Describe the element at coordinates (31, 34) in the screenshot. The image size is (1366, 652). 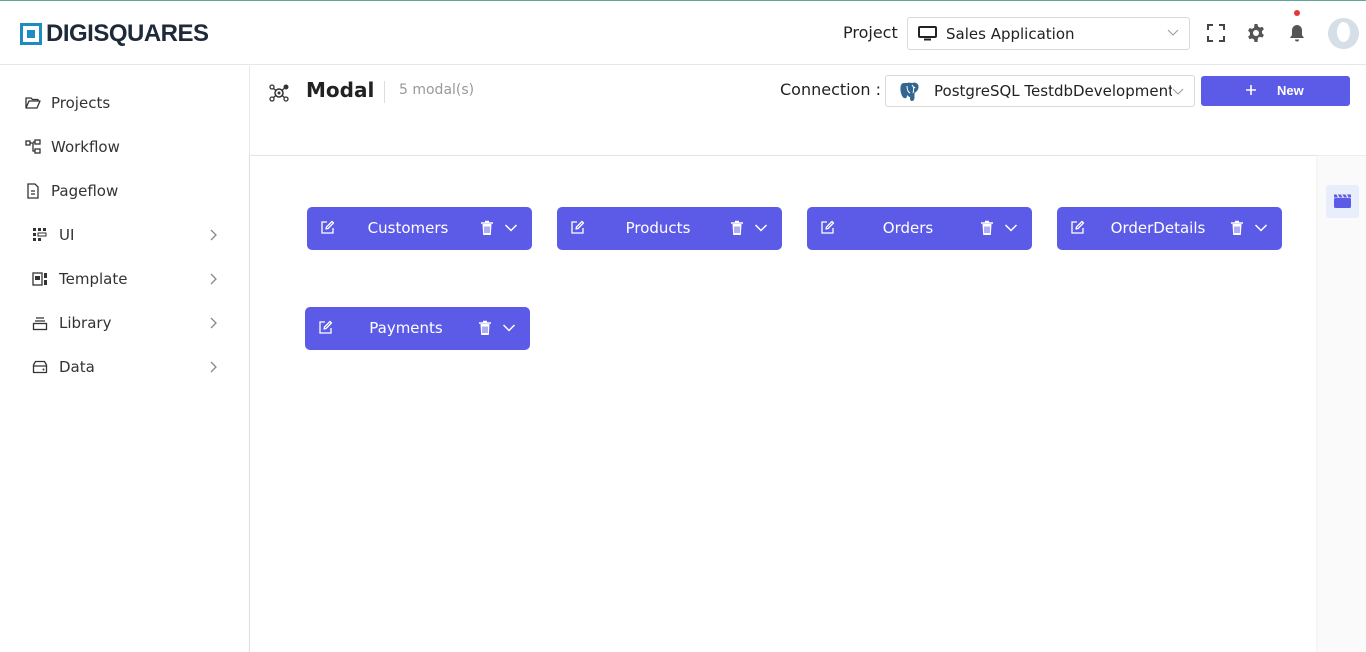
I see `logo-mark-icon` at that location.